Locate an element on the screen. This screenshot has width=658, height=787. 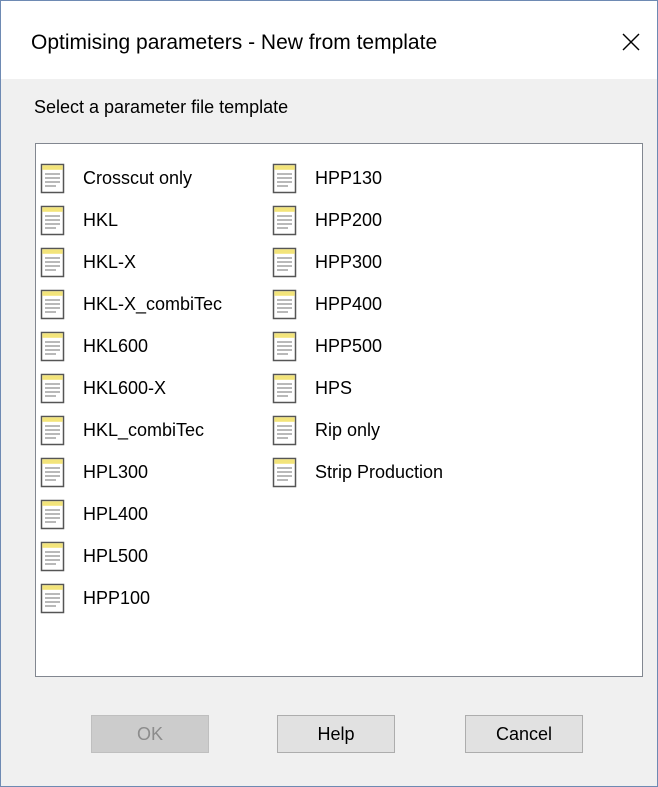
template-item-label: HPL500 is located at coordinates (116, 555).